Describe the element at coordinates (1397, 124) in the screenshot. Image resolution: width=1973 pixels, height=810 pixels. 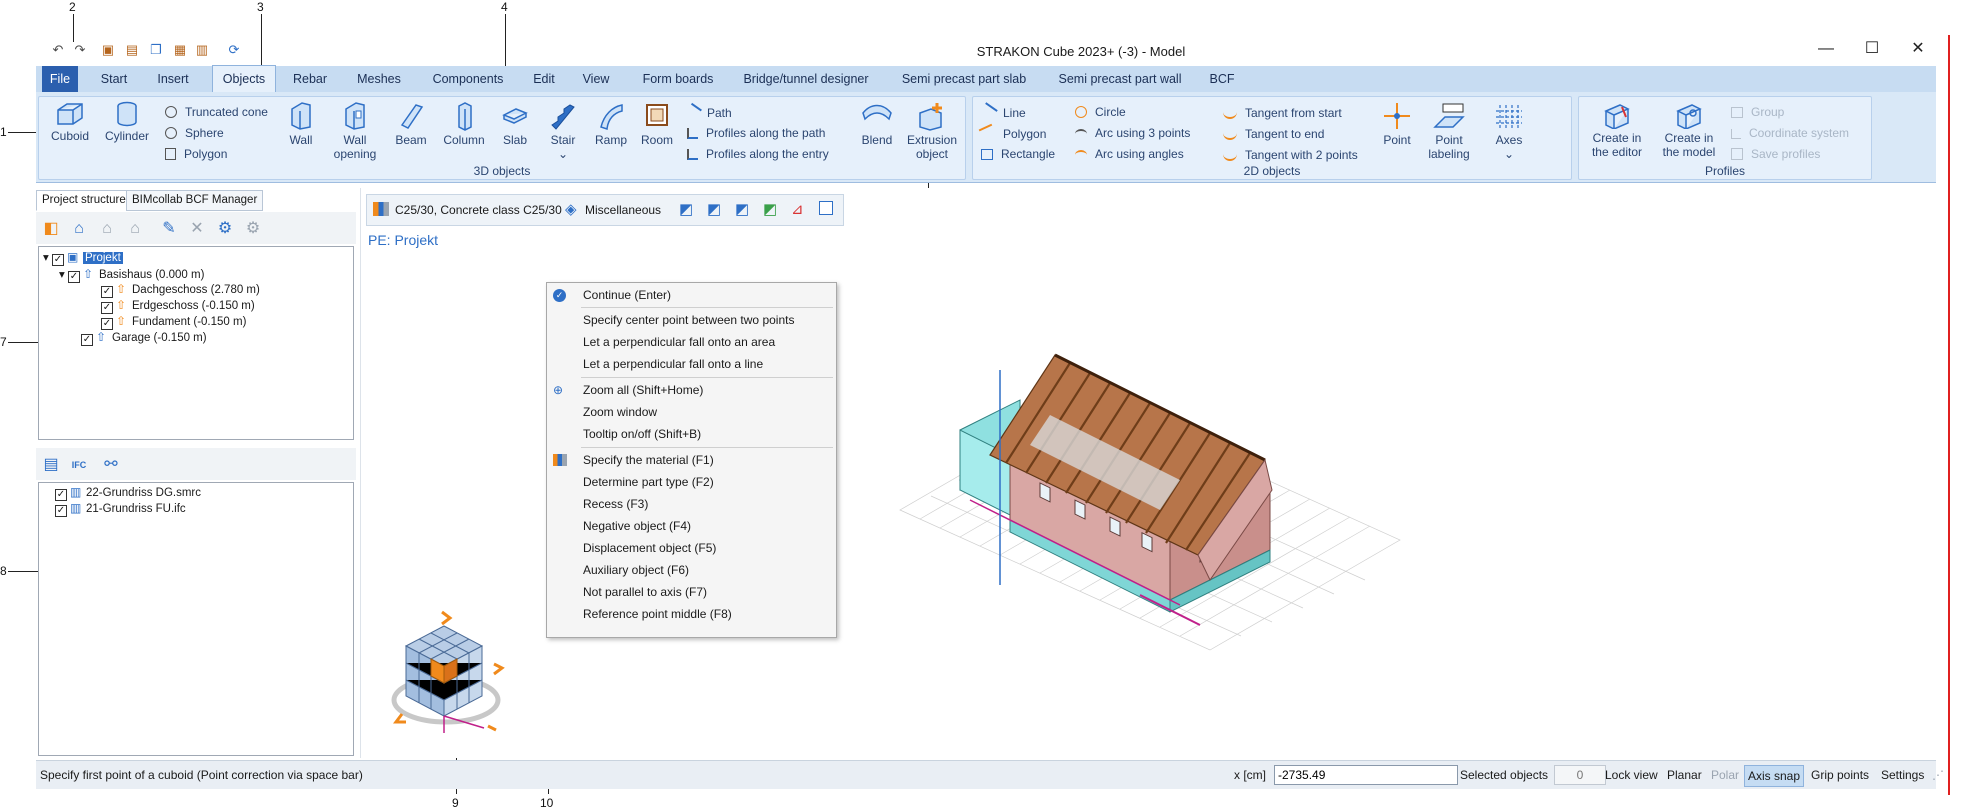
I see `point-button: Point` at that location.